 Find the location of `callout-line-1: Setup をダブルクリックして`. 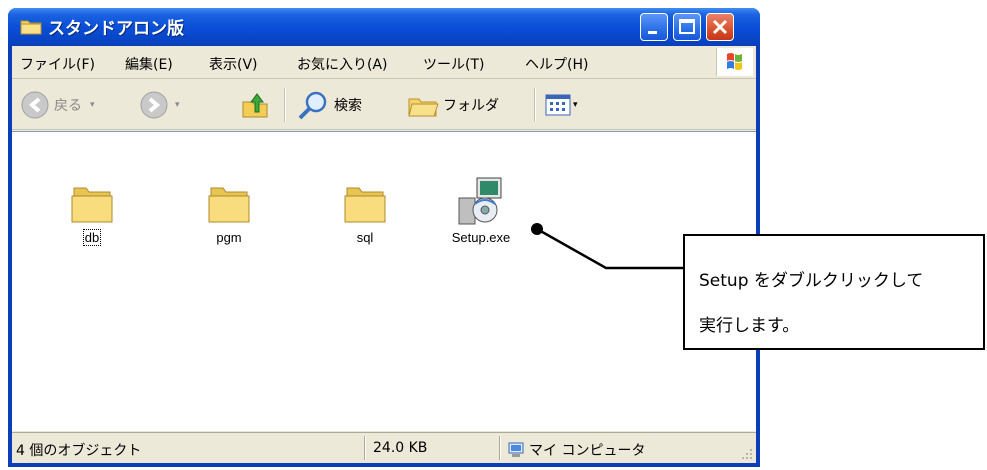

callout-line-1: Setup をダブルクリックして is located at coordinates (811, 281).